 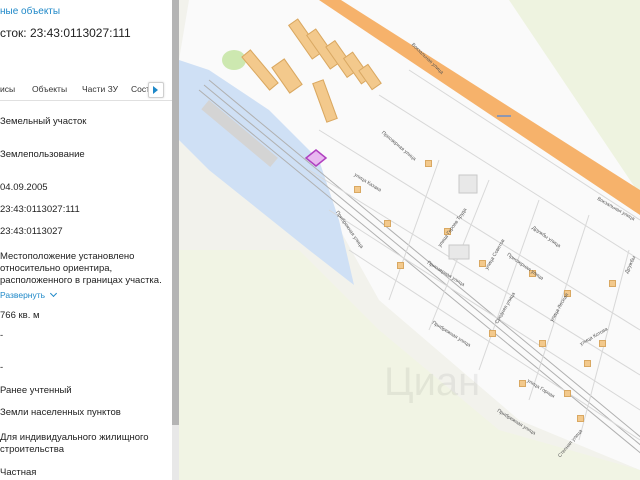 I want to click on tab-scroll-right-button, so click(x=156, y=90).